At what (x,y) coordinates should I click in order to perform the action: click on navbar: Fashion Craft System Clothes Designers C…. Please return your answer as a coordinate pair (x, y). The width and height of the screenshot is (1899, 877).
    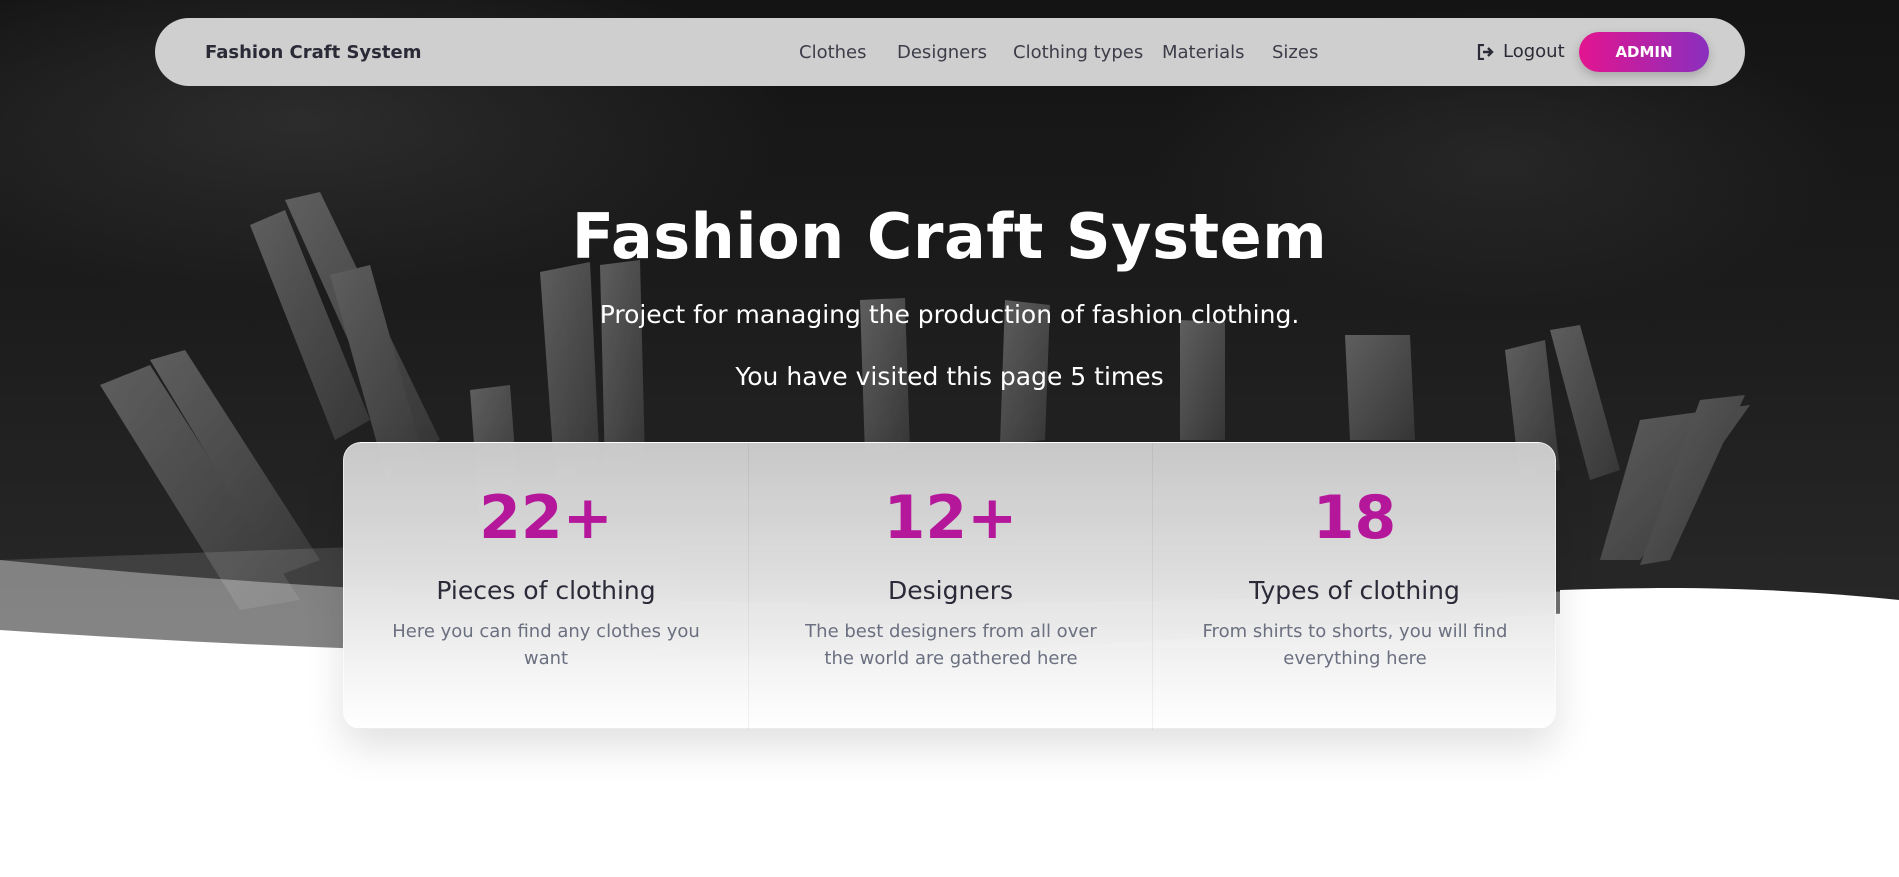
    Looking at the image, I should click on (950, 52).